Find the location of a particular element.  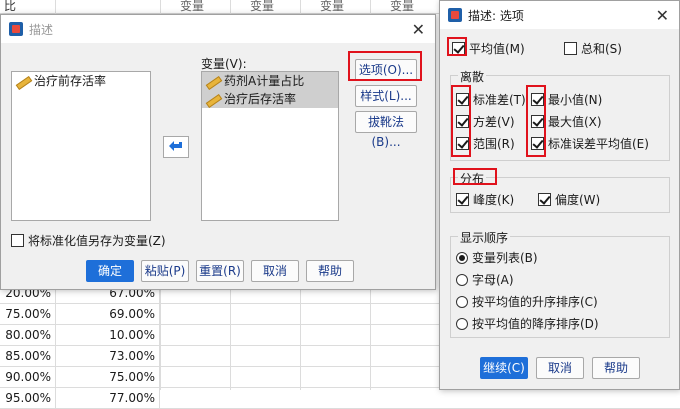

order-option-ascending: 按平均值的升序排序(C) is located at coordinates (527, 301).